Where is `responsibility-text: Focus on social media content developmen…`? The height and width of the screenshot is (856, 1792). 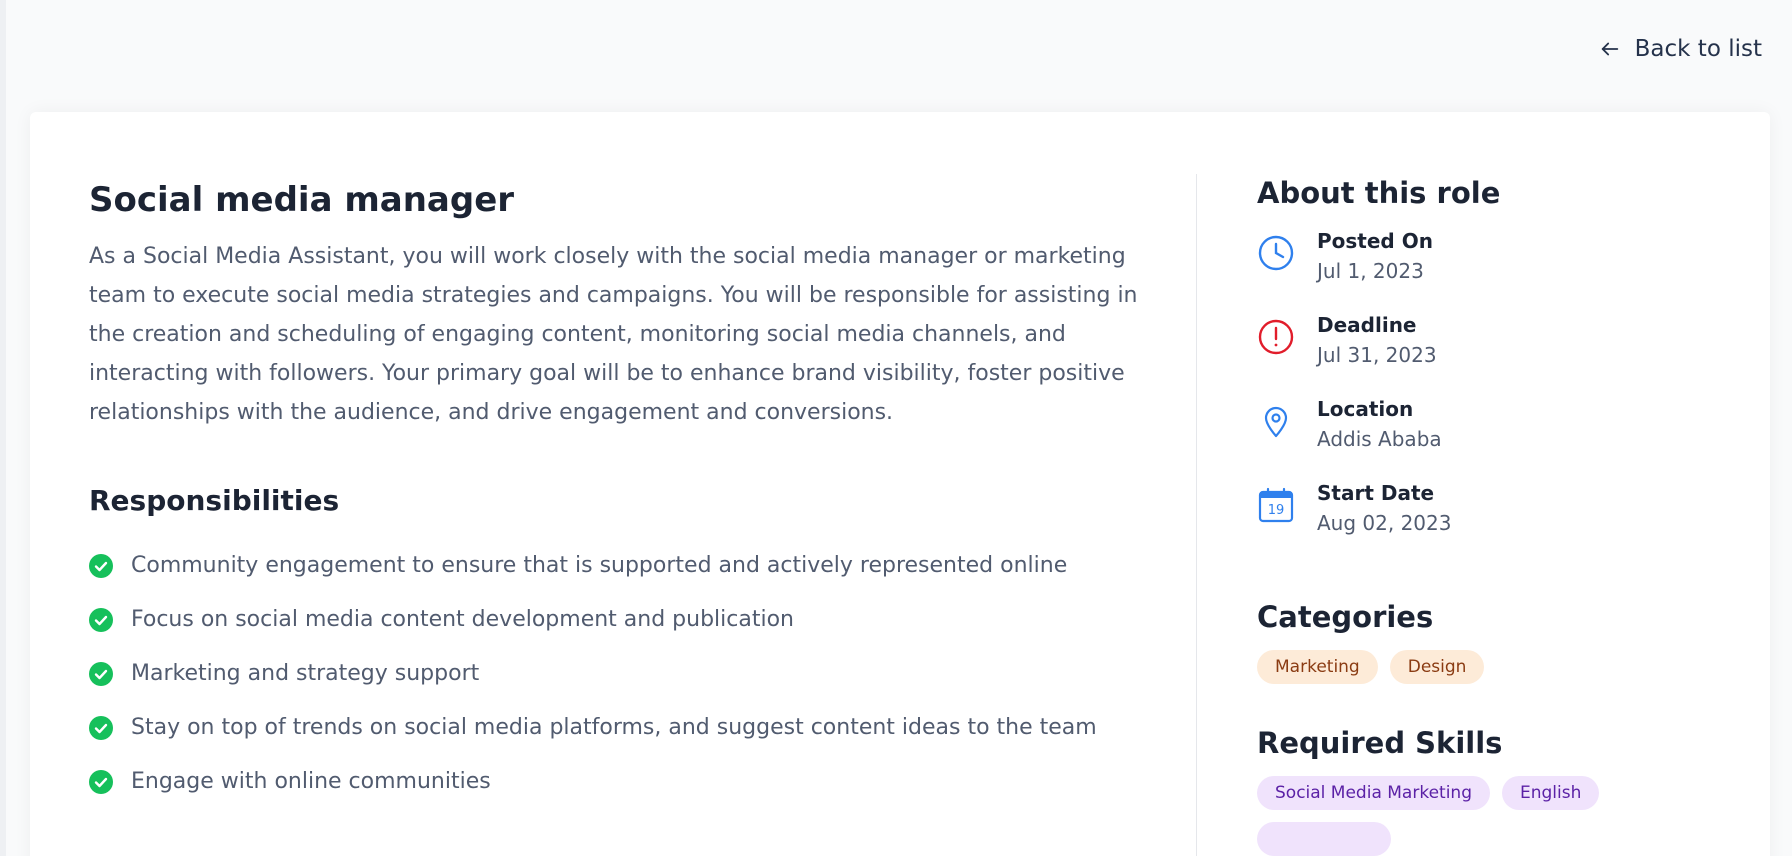 responsibility-text: Focus on social media content developmen… is located at coordinates (462, 620).